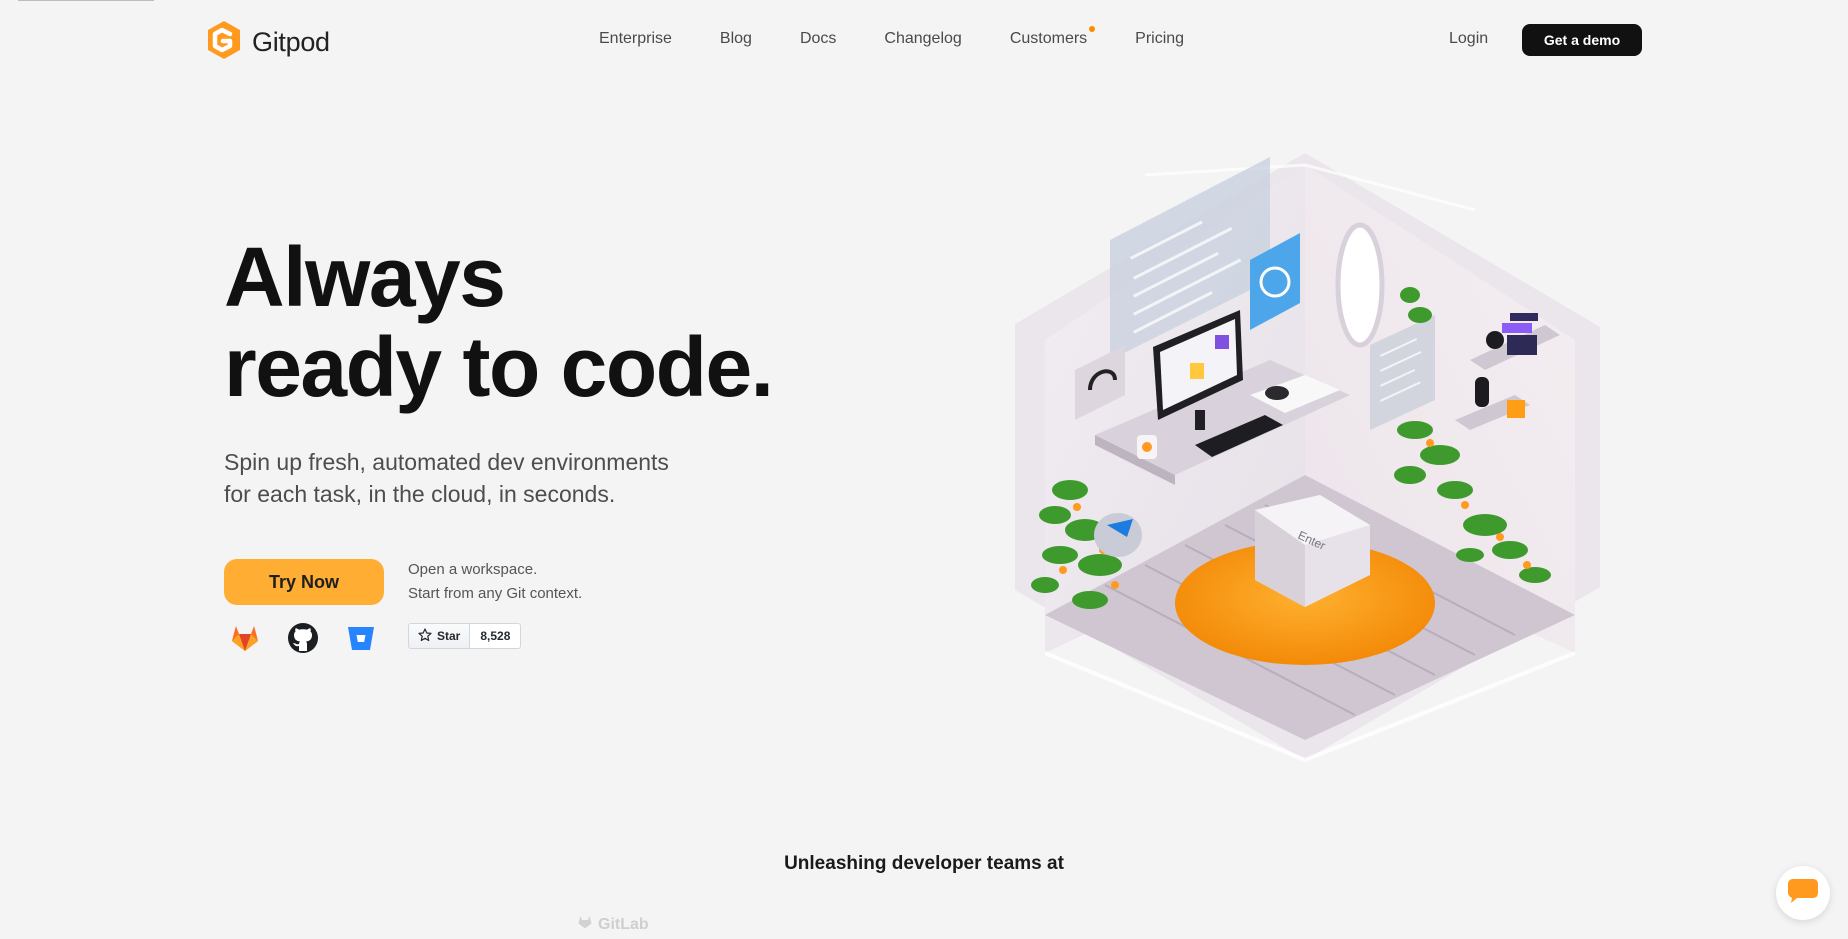  I want to click on hero-headline: Always ready to code., so click(499, 322).